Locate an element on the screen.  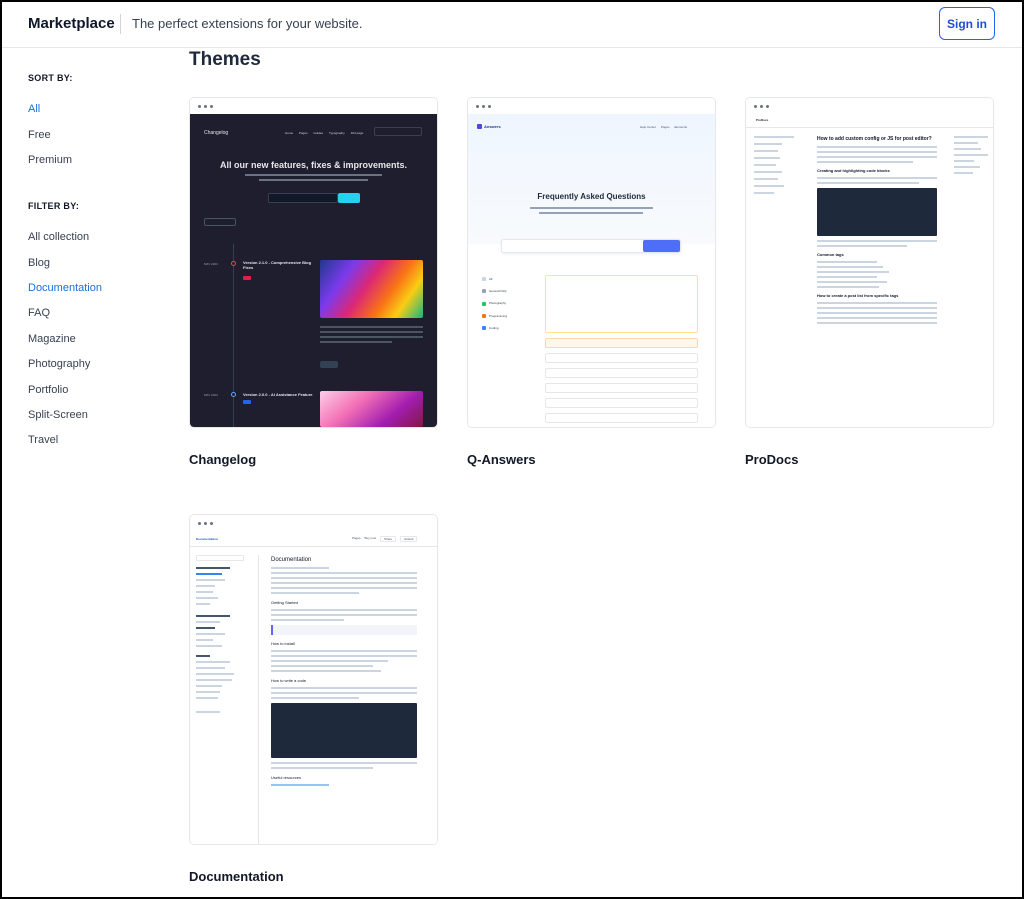
page-title: Themes is located at coordinates (225, 59).